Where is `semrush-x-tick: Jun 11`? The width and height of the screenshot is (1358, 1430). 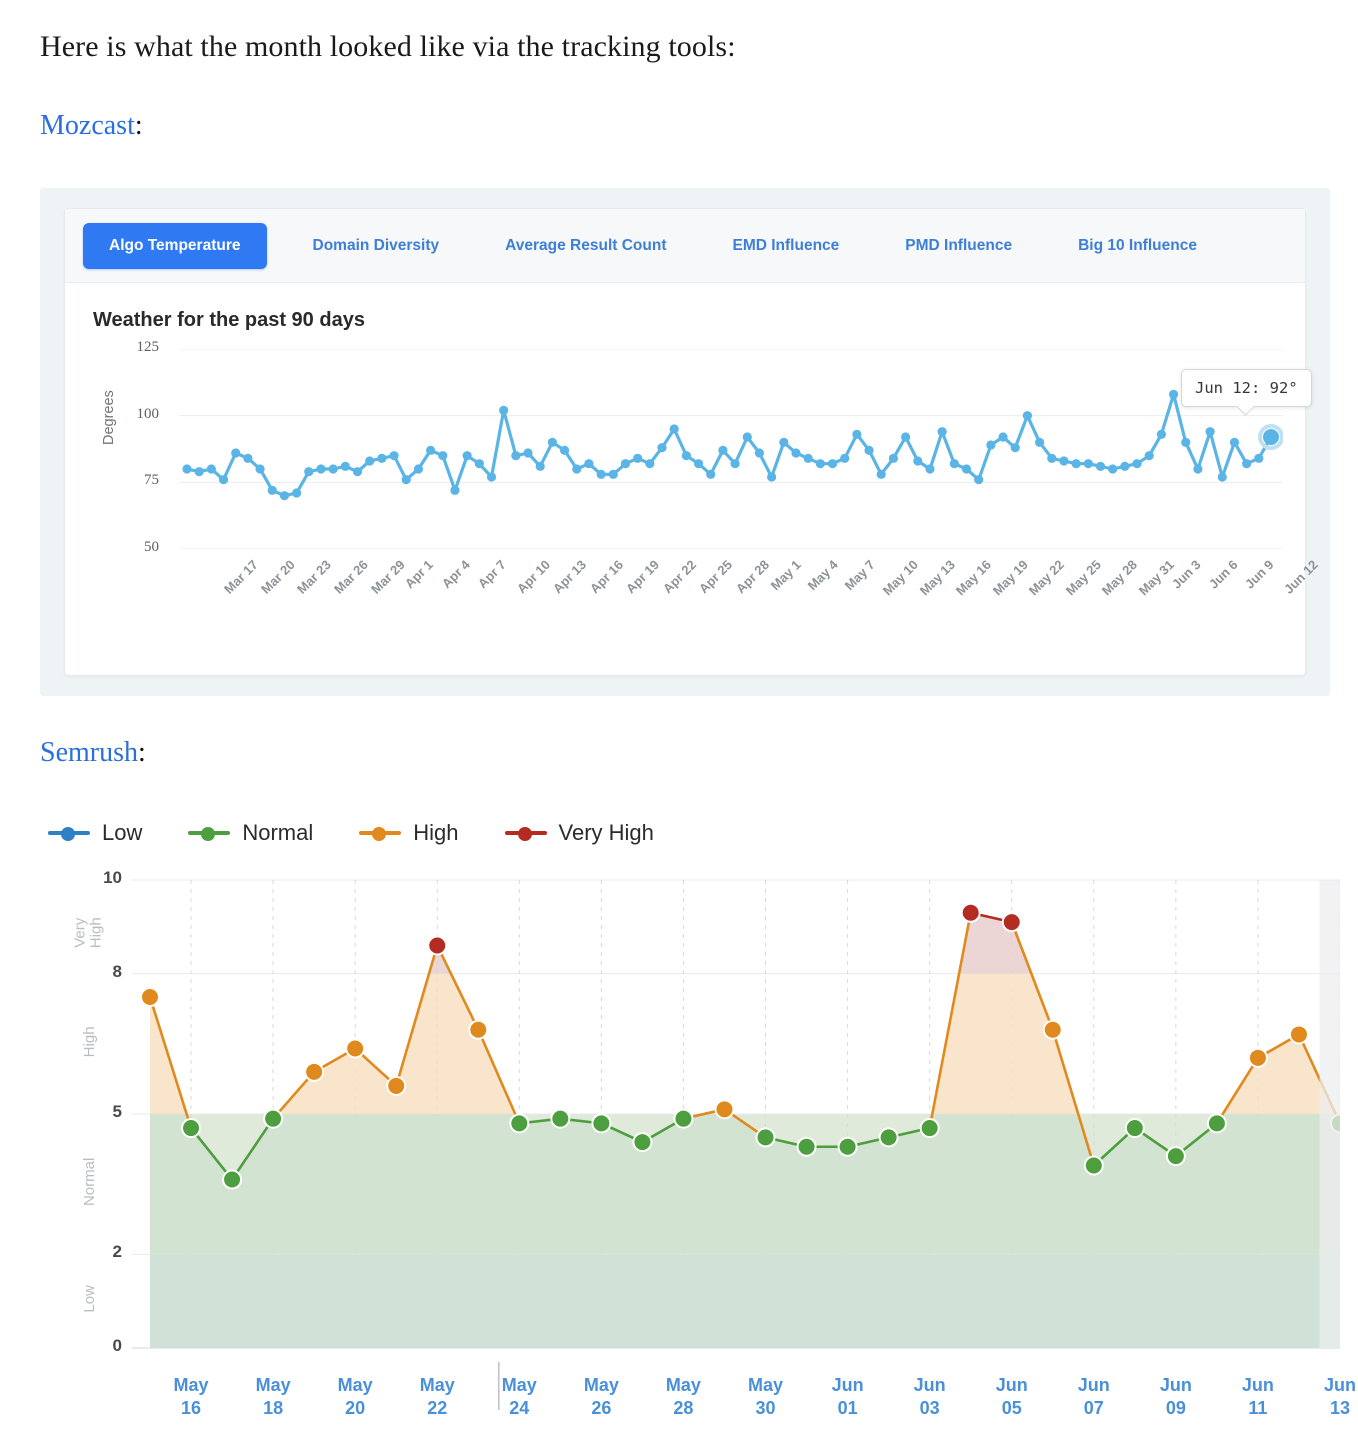 semrush-x-tick: Jun 11 is located at coordinates (1258, 1396).